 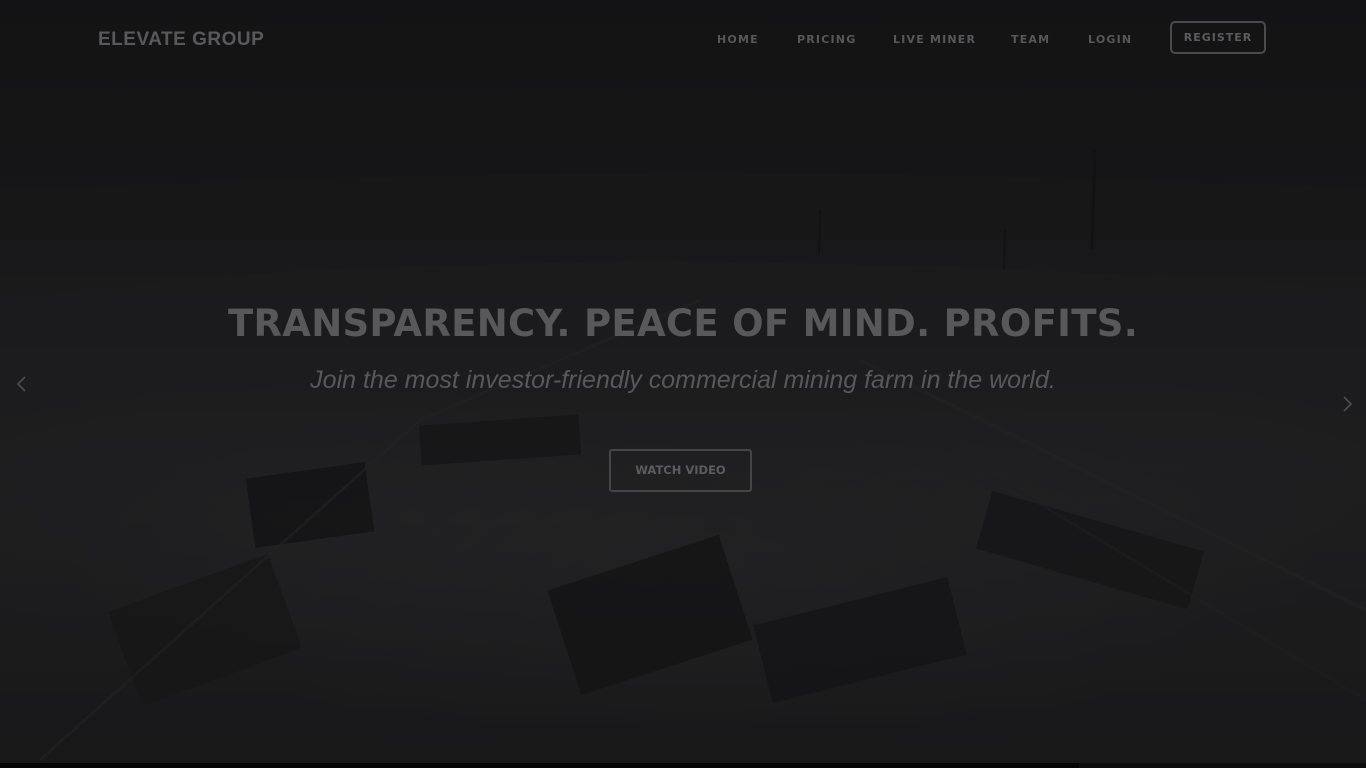 I want to click on nav-item-live-miner: LIVE MINER, so click(x=934, y=39).